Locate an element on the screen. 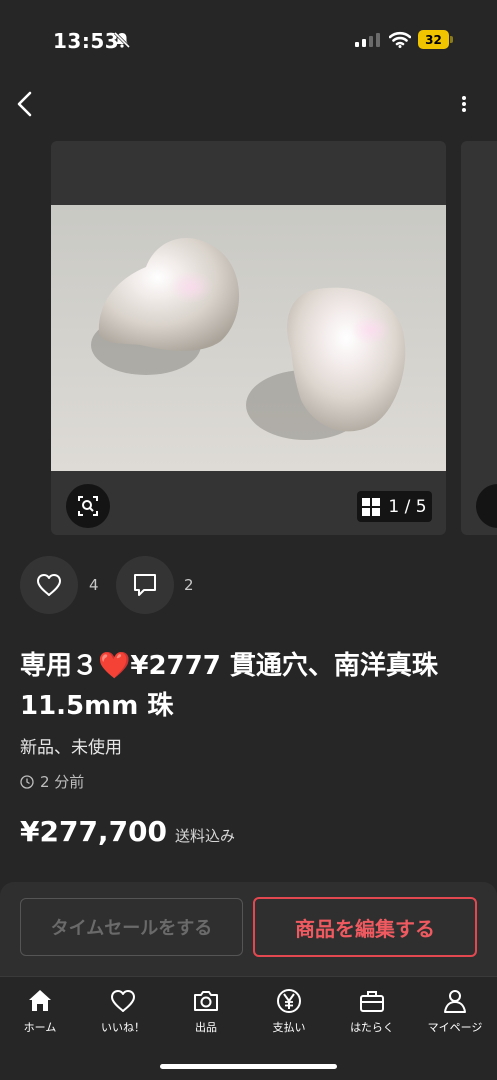 This screenshot has height=1080, width=497. battery-nub is located at coordinates (451, 39).